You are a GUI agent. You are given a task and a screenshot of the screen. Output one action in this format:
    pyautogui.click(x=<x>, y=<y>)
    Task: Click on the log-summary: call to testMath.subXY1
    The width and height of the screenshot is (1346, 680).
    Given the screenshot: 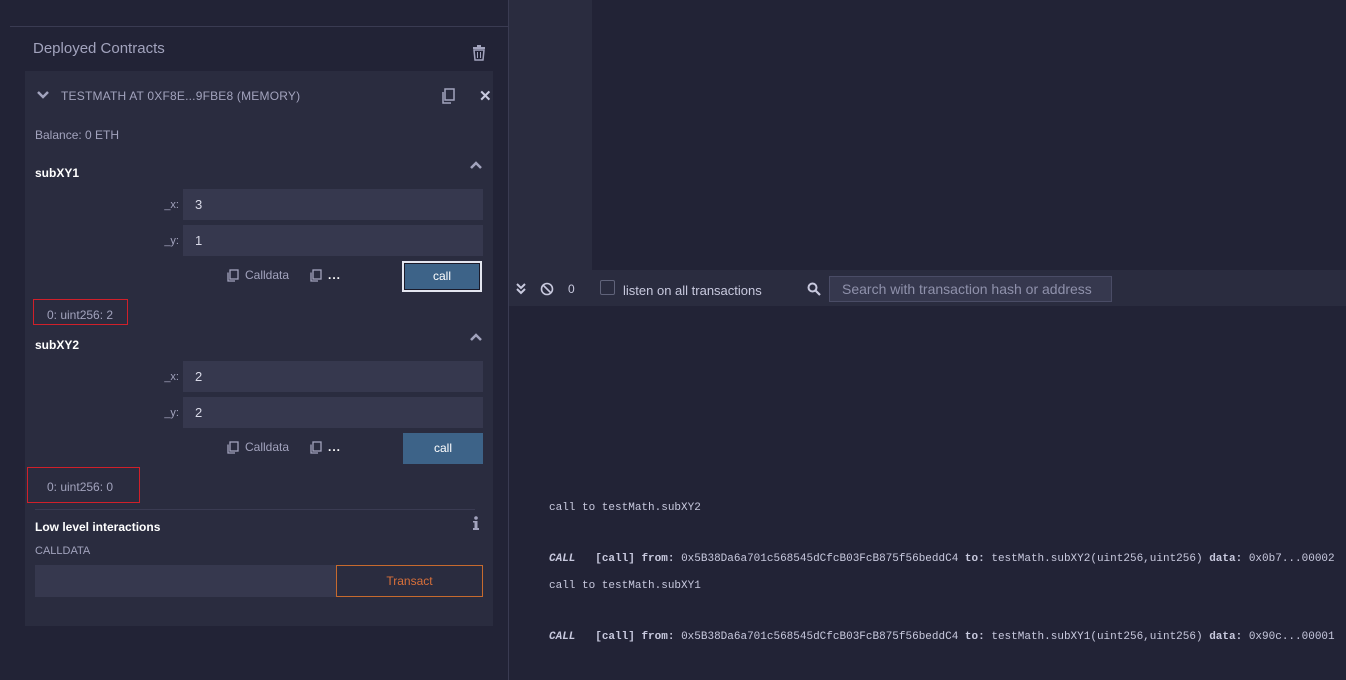 What is the action you would take?
    pyautogui.click(x=625, y=586)
    